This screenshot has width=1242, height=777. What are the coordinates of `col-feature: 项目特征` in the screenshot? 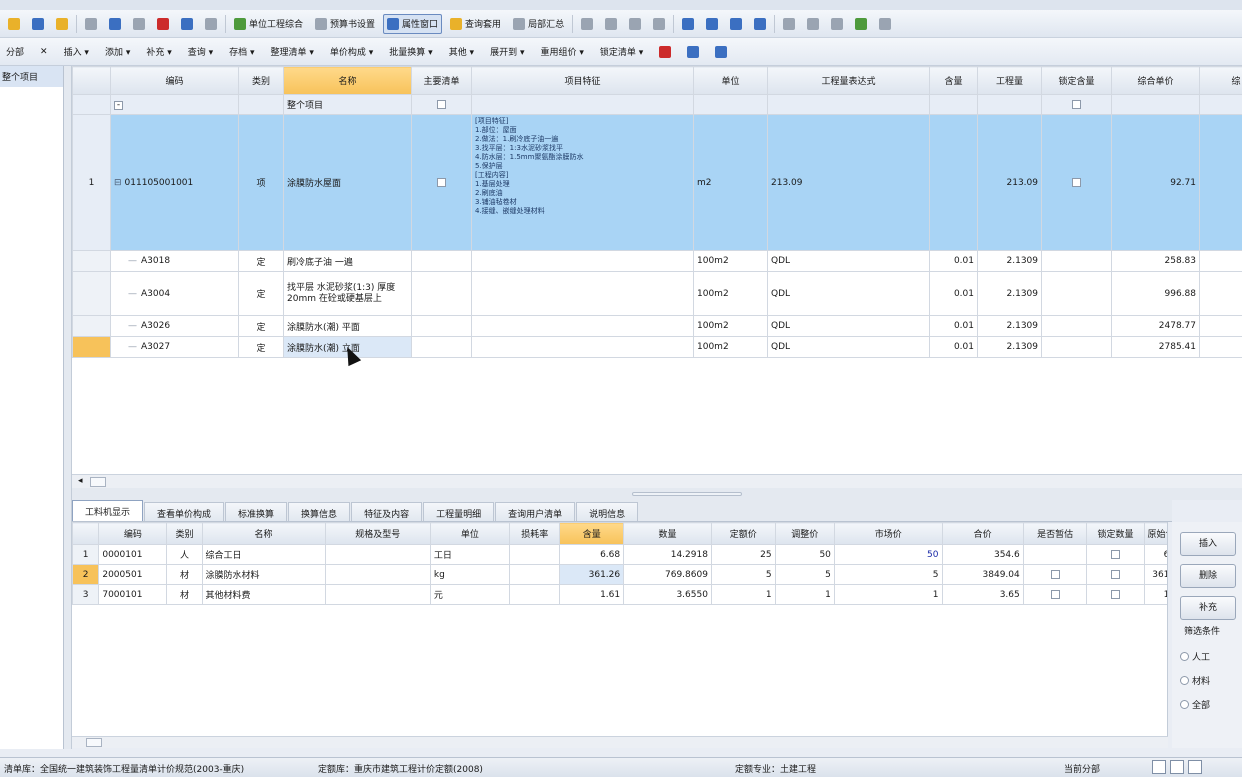 It's located at (582, 80).